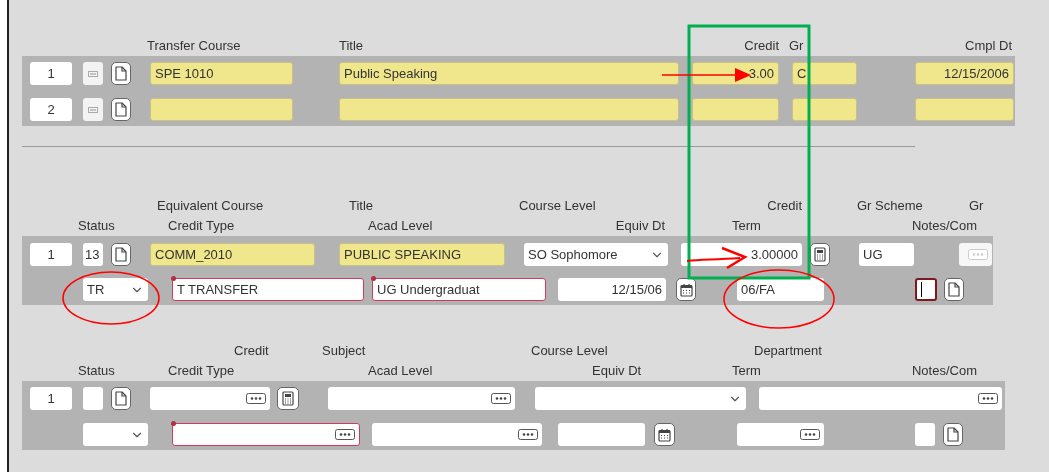  Describe the element at coordinates (988, 46) in the screenshot. I see `column-header: Cmpl Dt` at that location.